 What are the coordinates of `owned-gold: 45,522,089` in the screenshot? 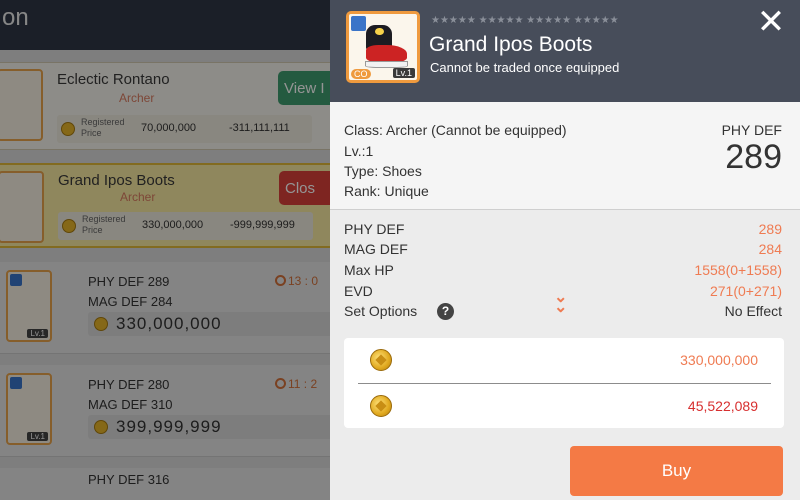 It's located at (722, 406).